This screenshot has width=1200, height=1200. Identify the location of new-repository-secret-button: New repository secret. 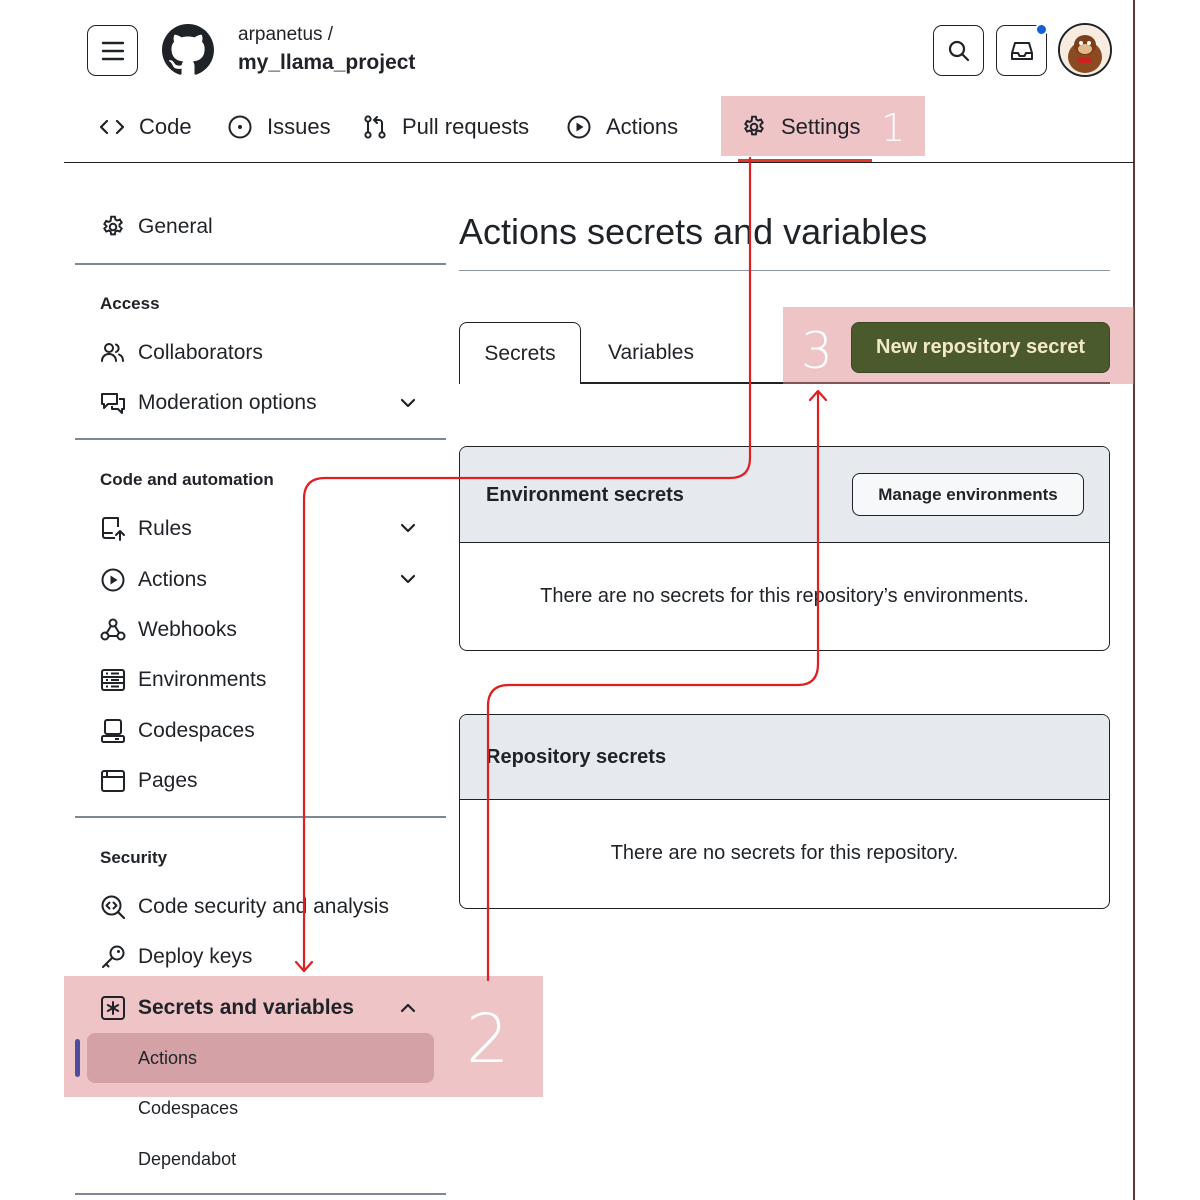
(980, 347).